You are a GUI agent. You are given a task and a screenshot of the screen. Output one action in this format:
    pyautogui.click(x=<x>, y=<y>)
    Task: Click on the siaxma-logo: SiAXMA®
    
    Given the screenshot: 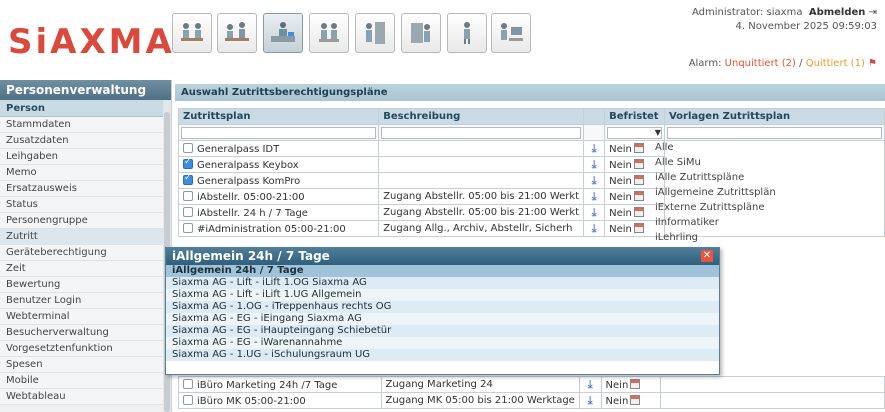 What is the action you would take?
    pyautogui.click(x=98, y=39)
    